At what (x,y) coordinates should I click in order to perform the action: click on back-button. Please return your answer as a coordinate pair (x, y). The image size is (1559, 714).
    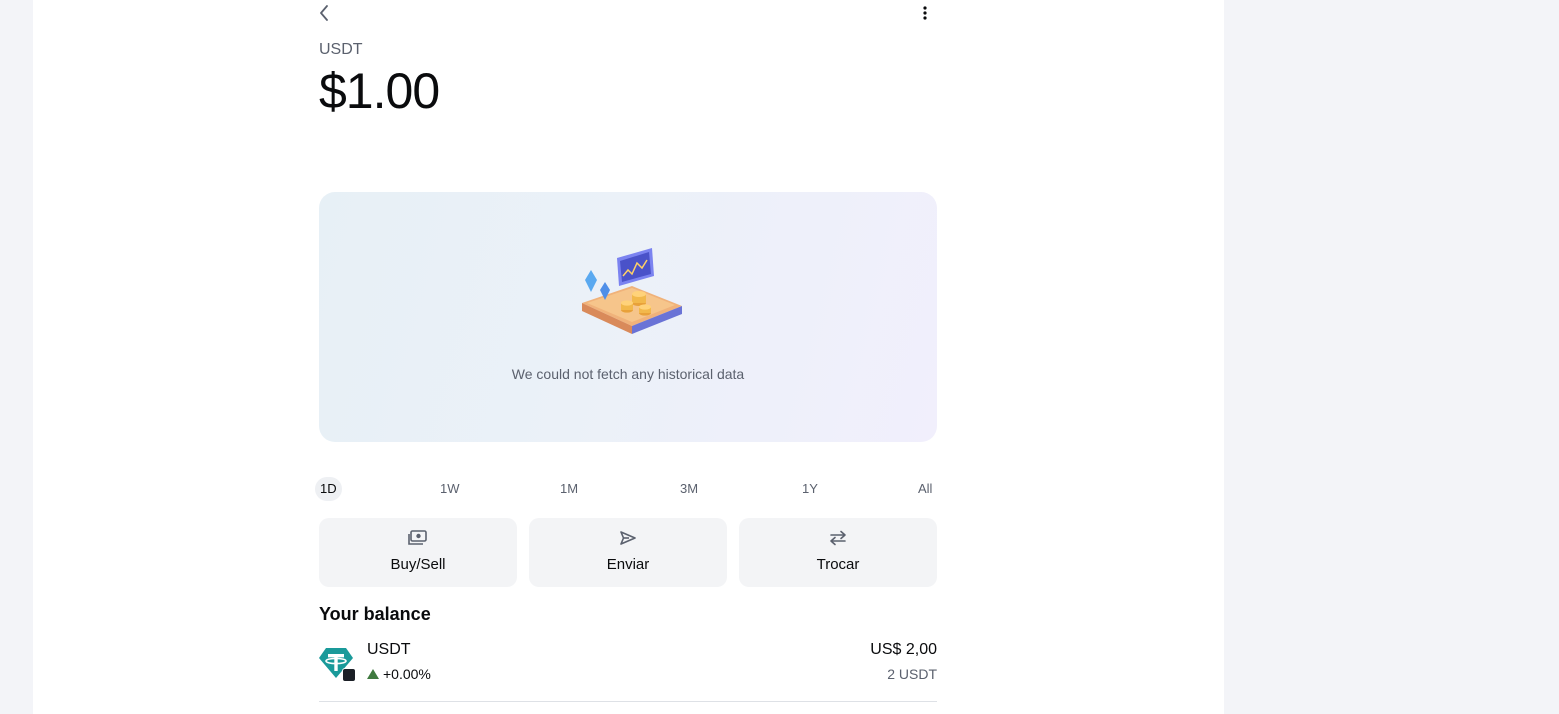
    Looking at the image, I should click on (324, 13).